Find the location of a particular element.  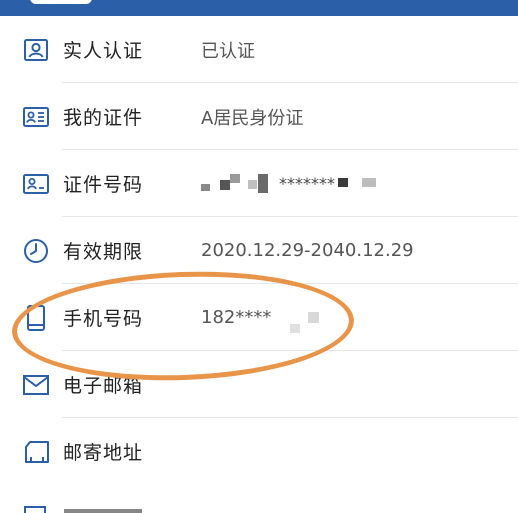

row-label: 实人认证 is located at coordinates (103, 51).